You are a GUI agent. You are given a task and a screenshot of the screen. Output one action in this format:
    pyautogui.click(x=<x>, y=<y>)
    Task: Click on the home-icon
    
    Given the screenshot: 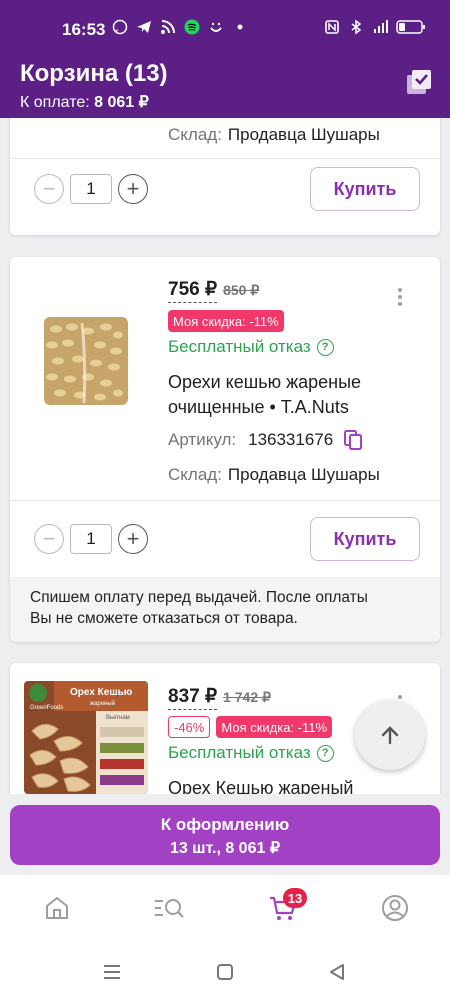 What is the action you would take?
    pyautogui.click(x=57, y=908)
    